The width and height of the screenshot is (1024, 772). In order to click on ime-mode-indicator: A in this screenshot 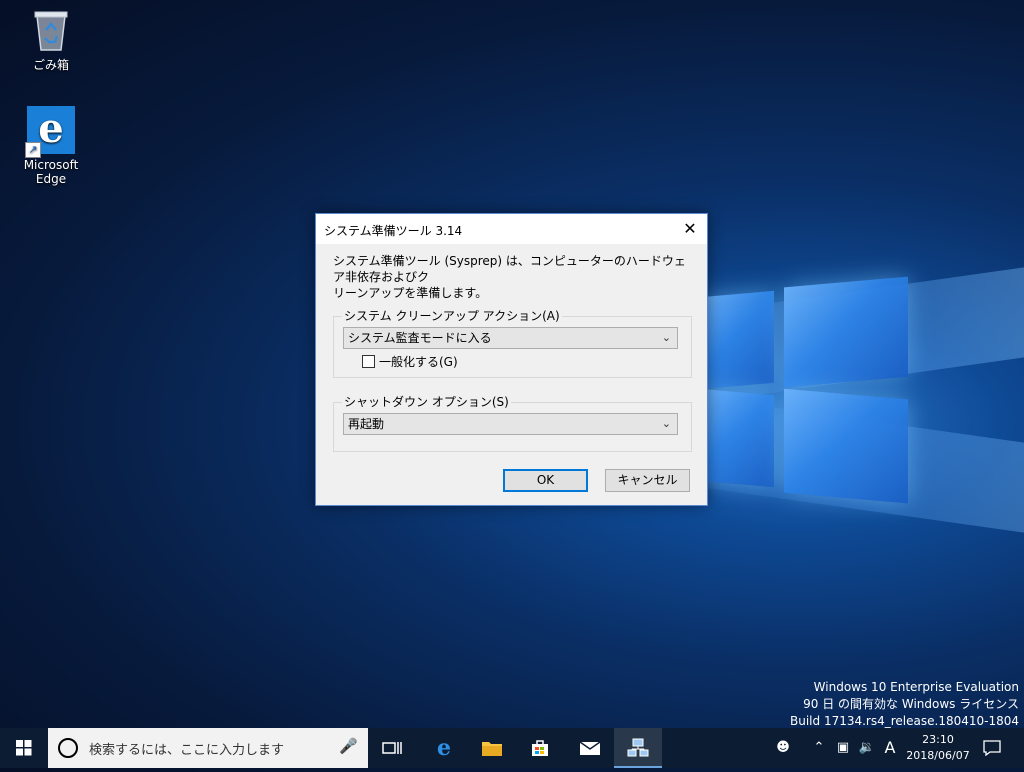, I will do `click(890, 748)`.